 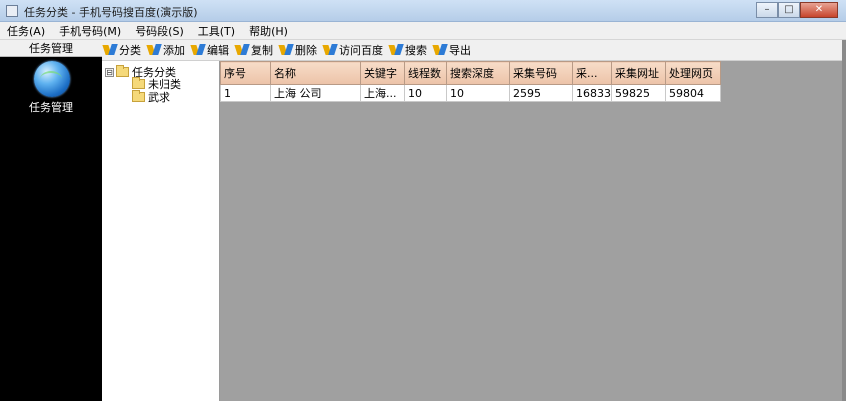 I want to click on menu-bar: 任务(A) 手机号码(M) 号码段(S) 工具(T) 帮助(H), so click(x=423, y=31).